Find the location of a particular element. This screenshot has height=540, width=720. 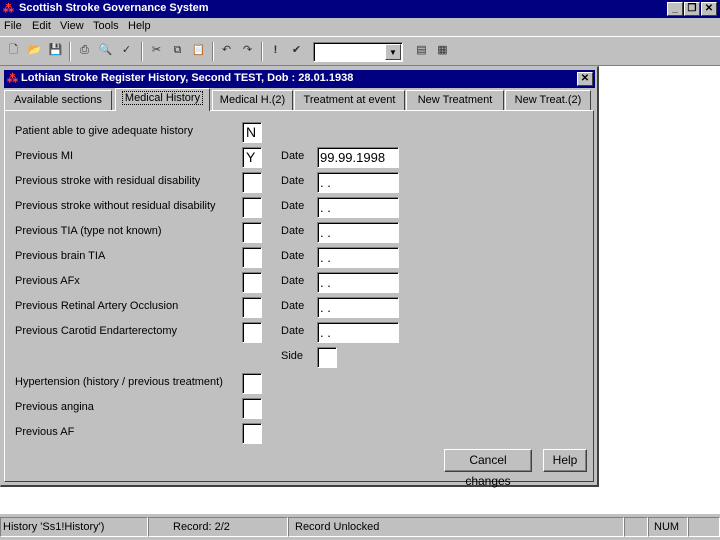

status-history: History 'Ss1!History') is located at coordinates (74, 527).